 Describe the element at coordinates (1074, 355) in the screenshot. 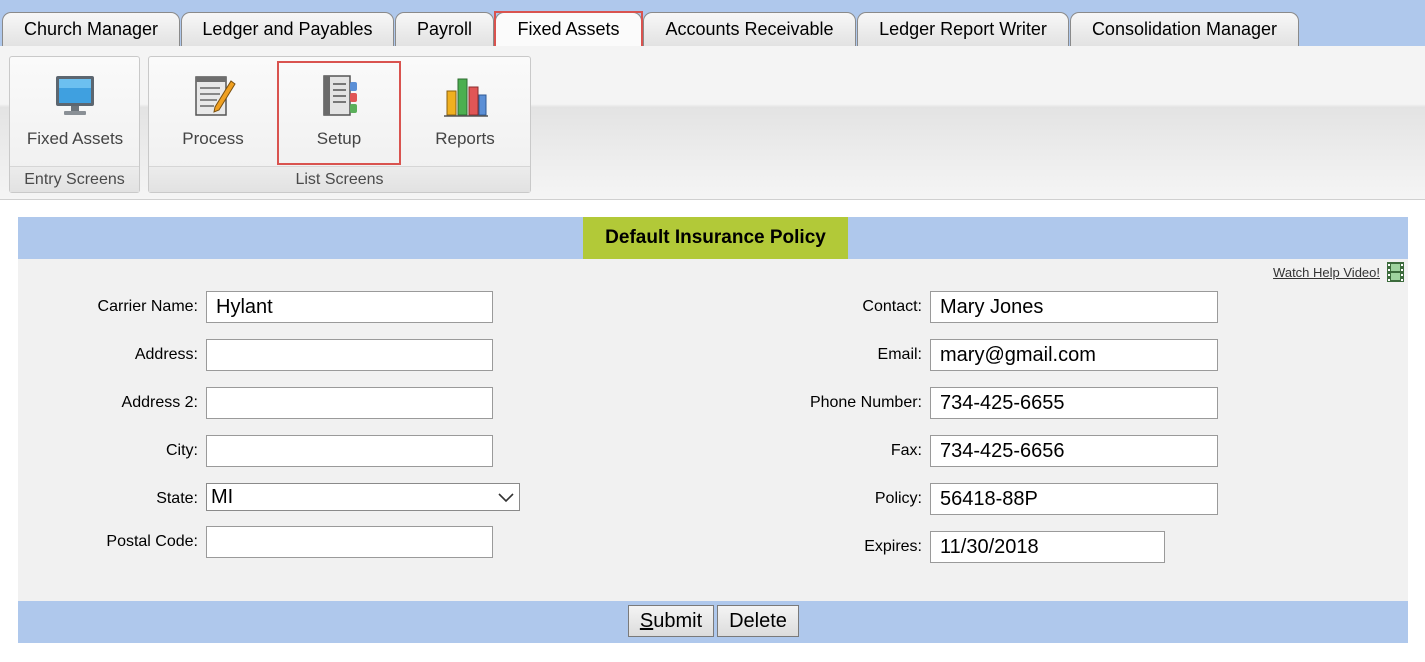

I see `email-field: mary@gmail.com` at that location.